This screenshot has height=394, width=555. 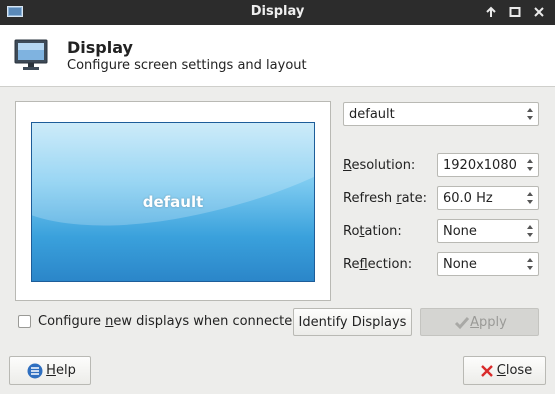 What do you see at coordinates (491, 12) in the screenshot?
I see `keep-above-icon` at bounding box center [491, 12].